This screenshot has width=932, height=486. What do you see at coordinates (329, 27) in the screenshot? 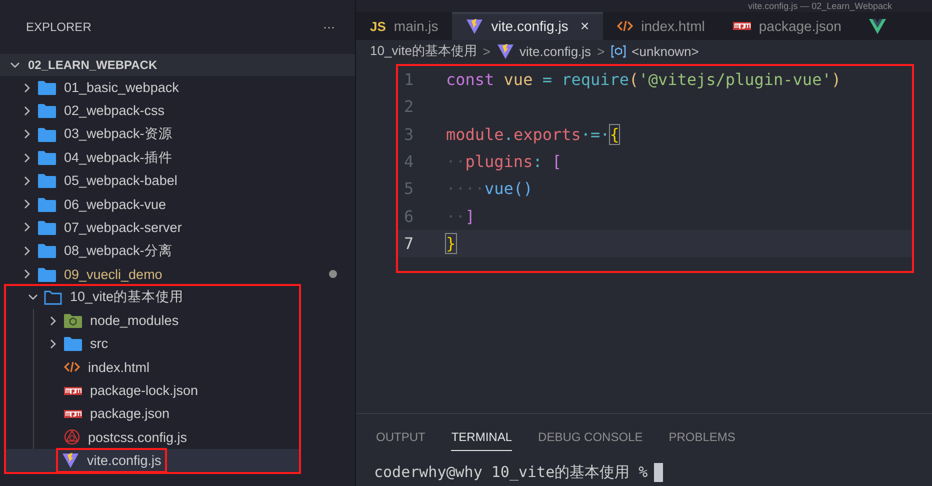
I see `more-actions-button: ···` at bounding box center [329, 27].